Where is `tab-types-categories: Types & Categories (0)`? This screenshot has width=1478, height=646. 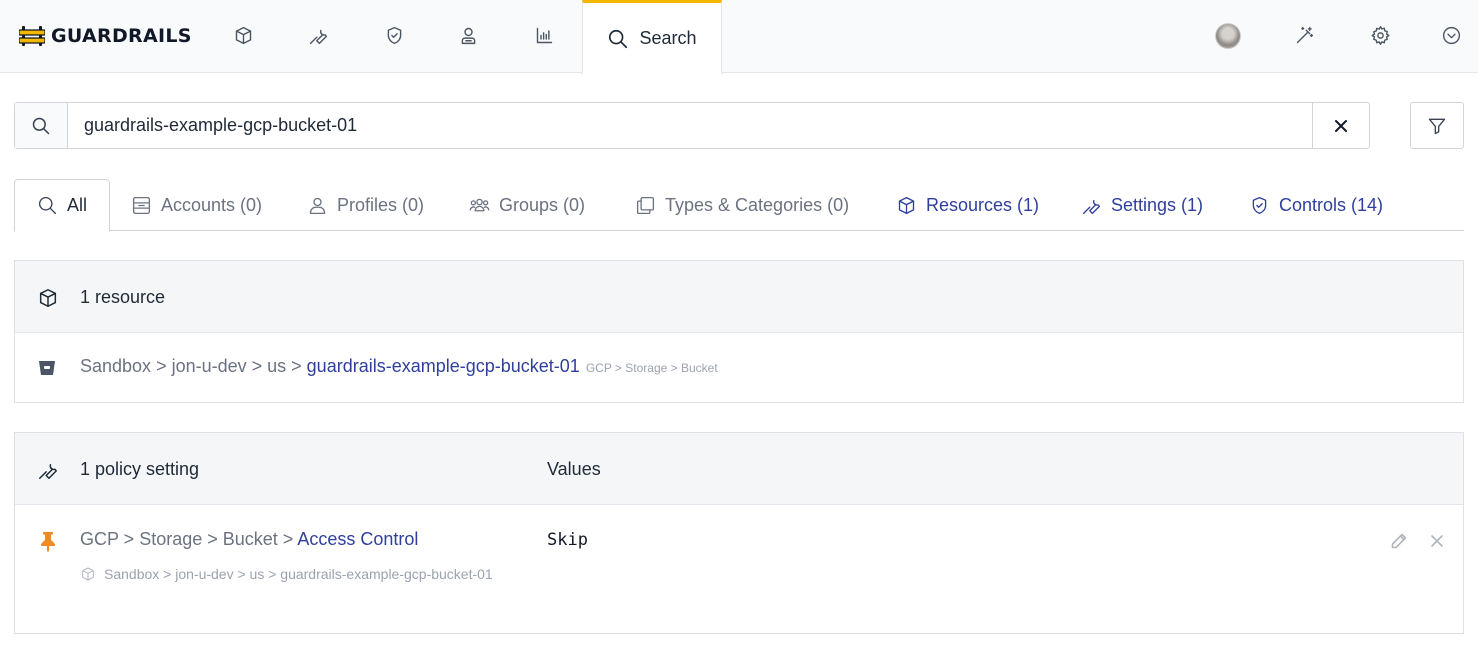 tab-types-categories: Types & Categories (0) is located at coordinates (742, 205).